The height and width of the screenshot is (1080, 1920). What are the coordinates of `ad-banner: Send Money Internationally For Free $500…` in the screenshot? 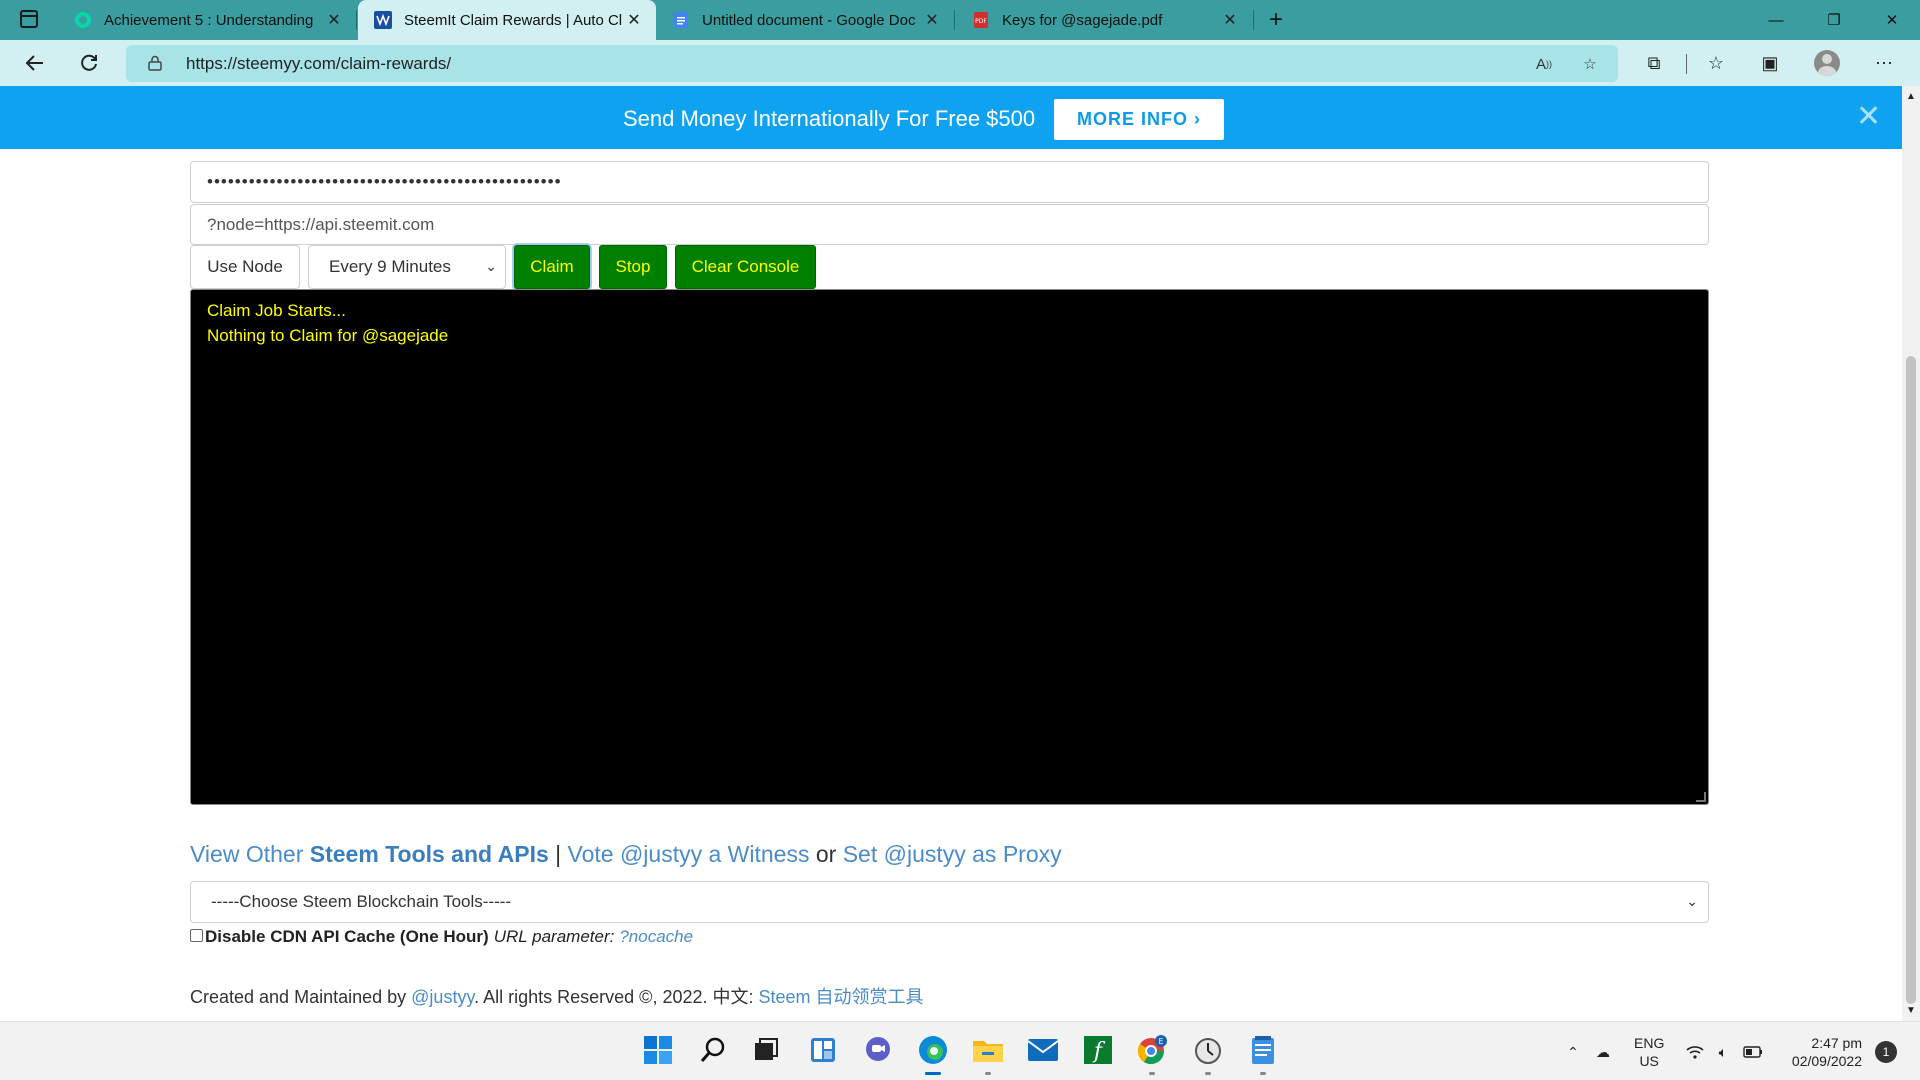 It's located at (951, 117).